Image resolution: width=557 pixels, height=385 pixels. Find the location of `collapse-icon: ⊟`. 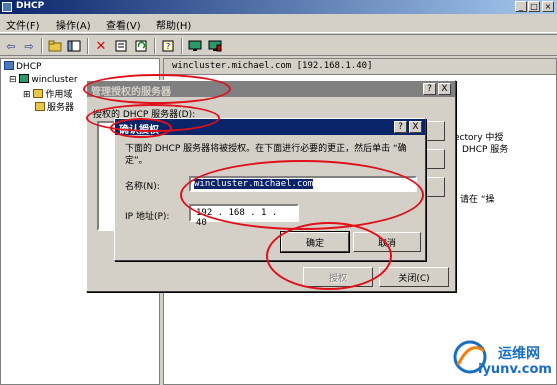

collapse-icon: ⊟ is located at coordinates (13, 80).